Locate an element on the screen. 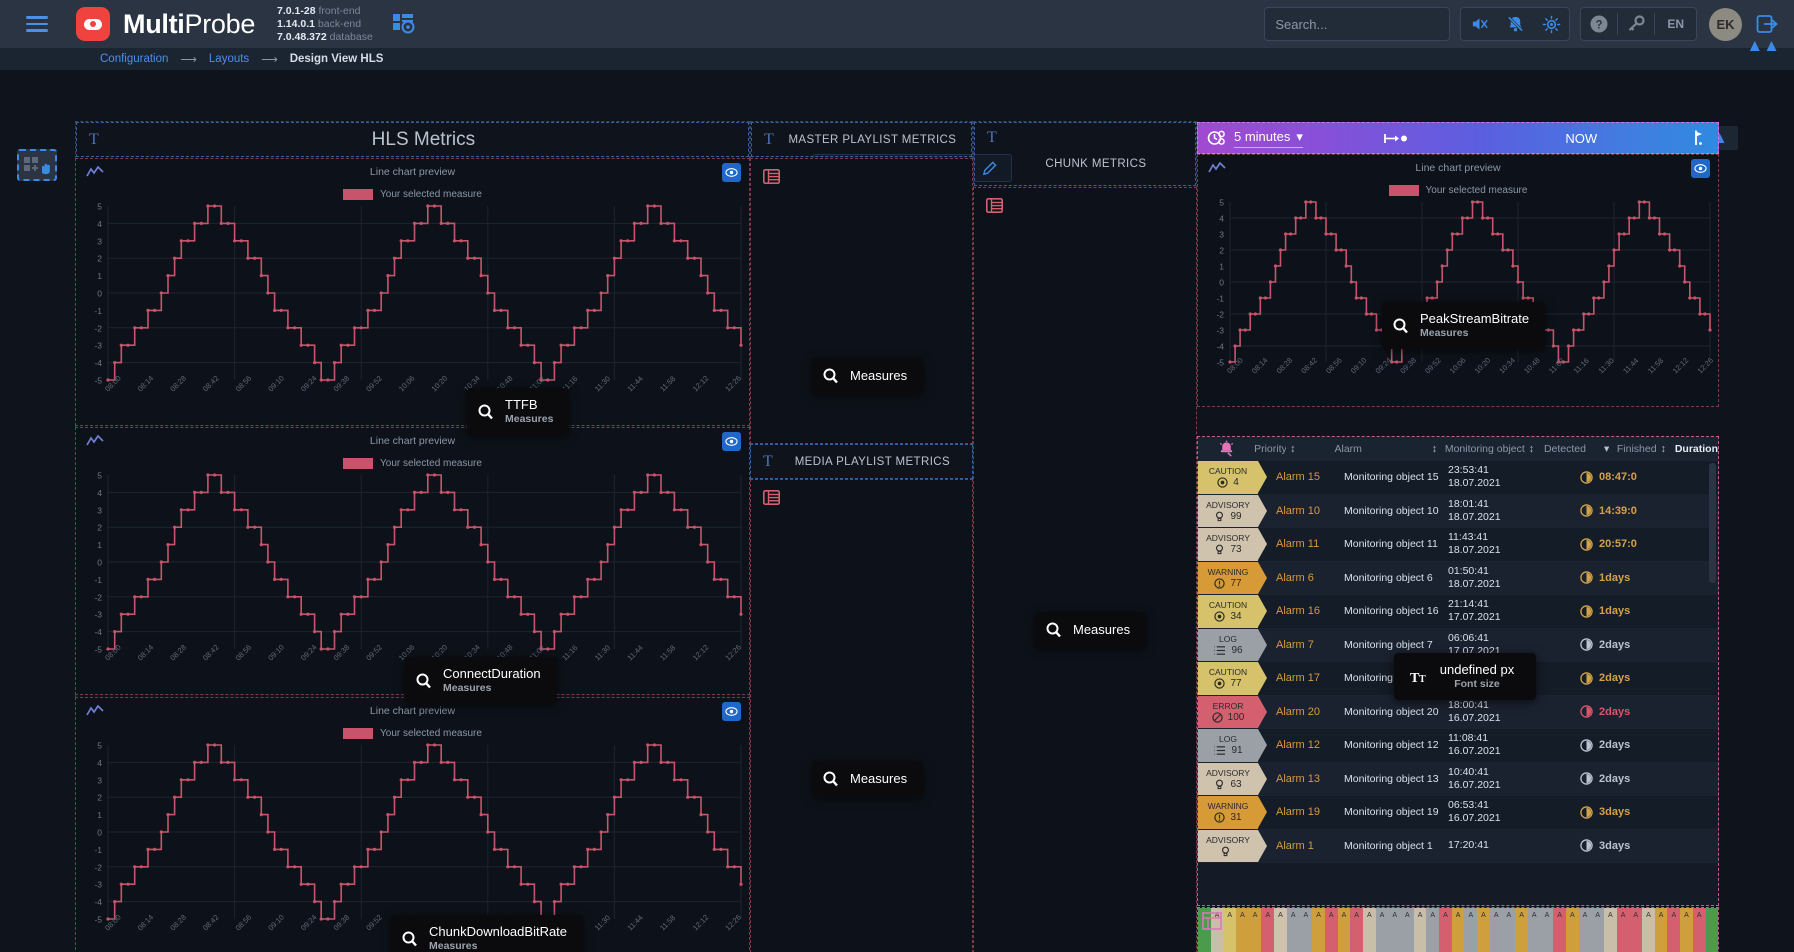  alarm-column-priority: Priority ↕ is located at coordinates (1294, 449).